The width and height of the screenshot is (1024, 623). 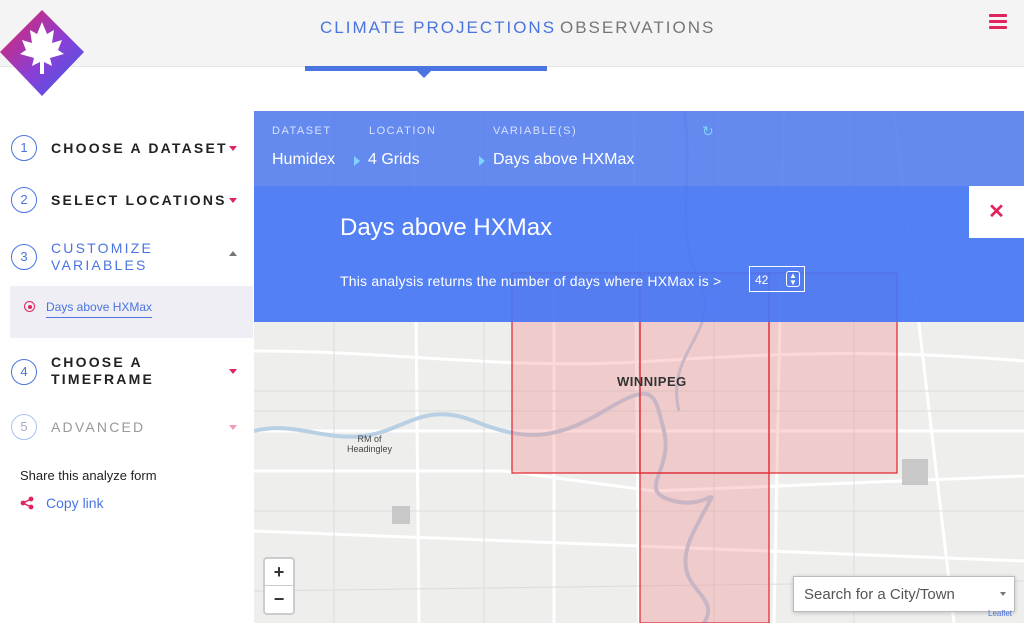 What do you see at coordinates (708, 131) in the screenshot?
I see `reset-icon: ↻` at bounding box center [708, 131].